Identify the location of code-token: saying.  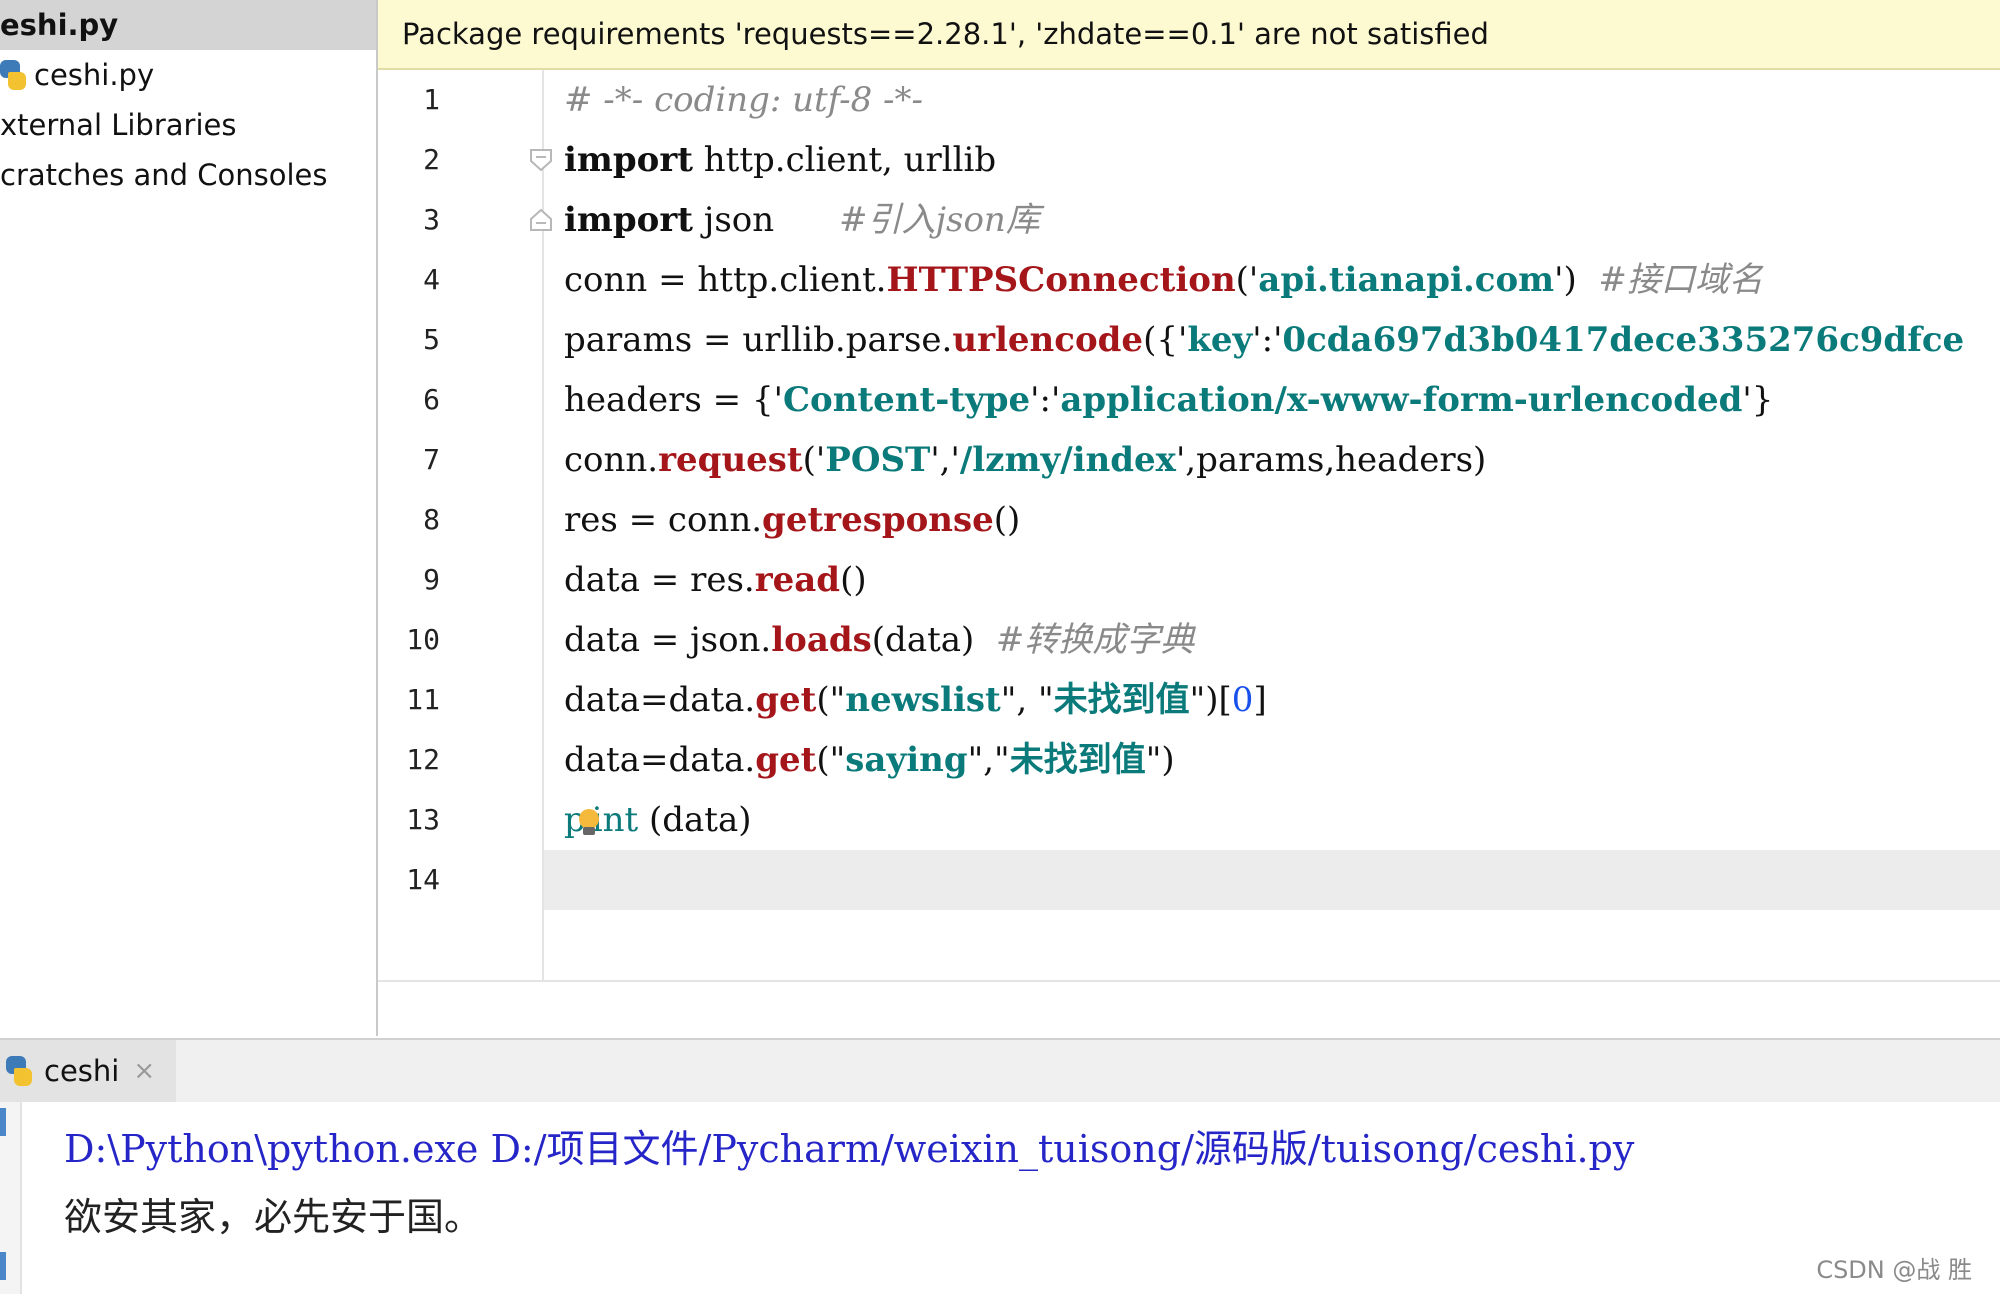
(906, 760).